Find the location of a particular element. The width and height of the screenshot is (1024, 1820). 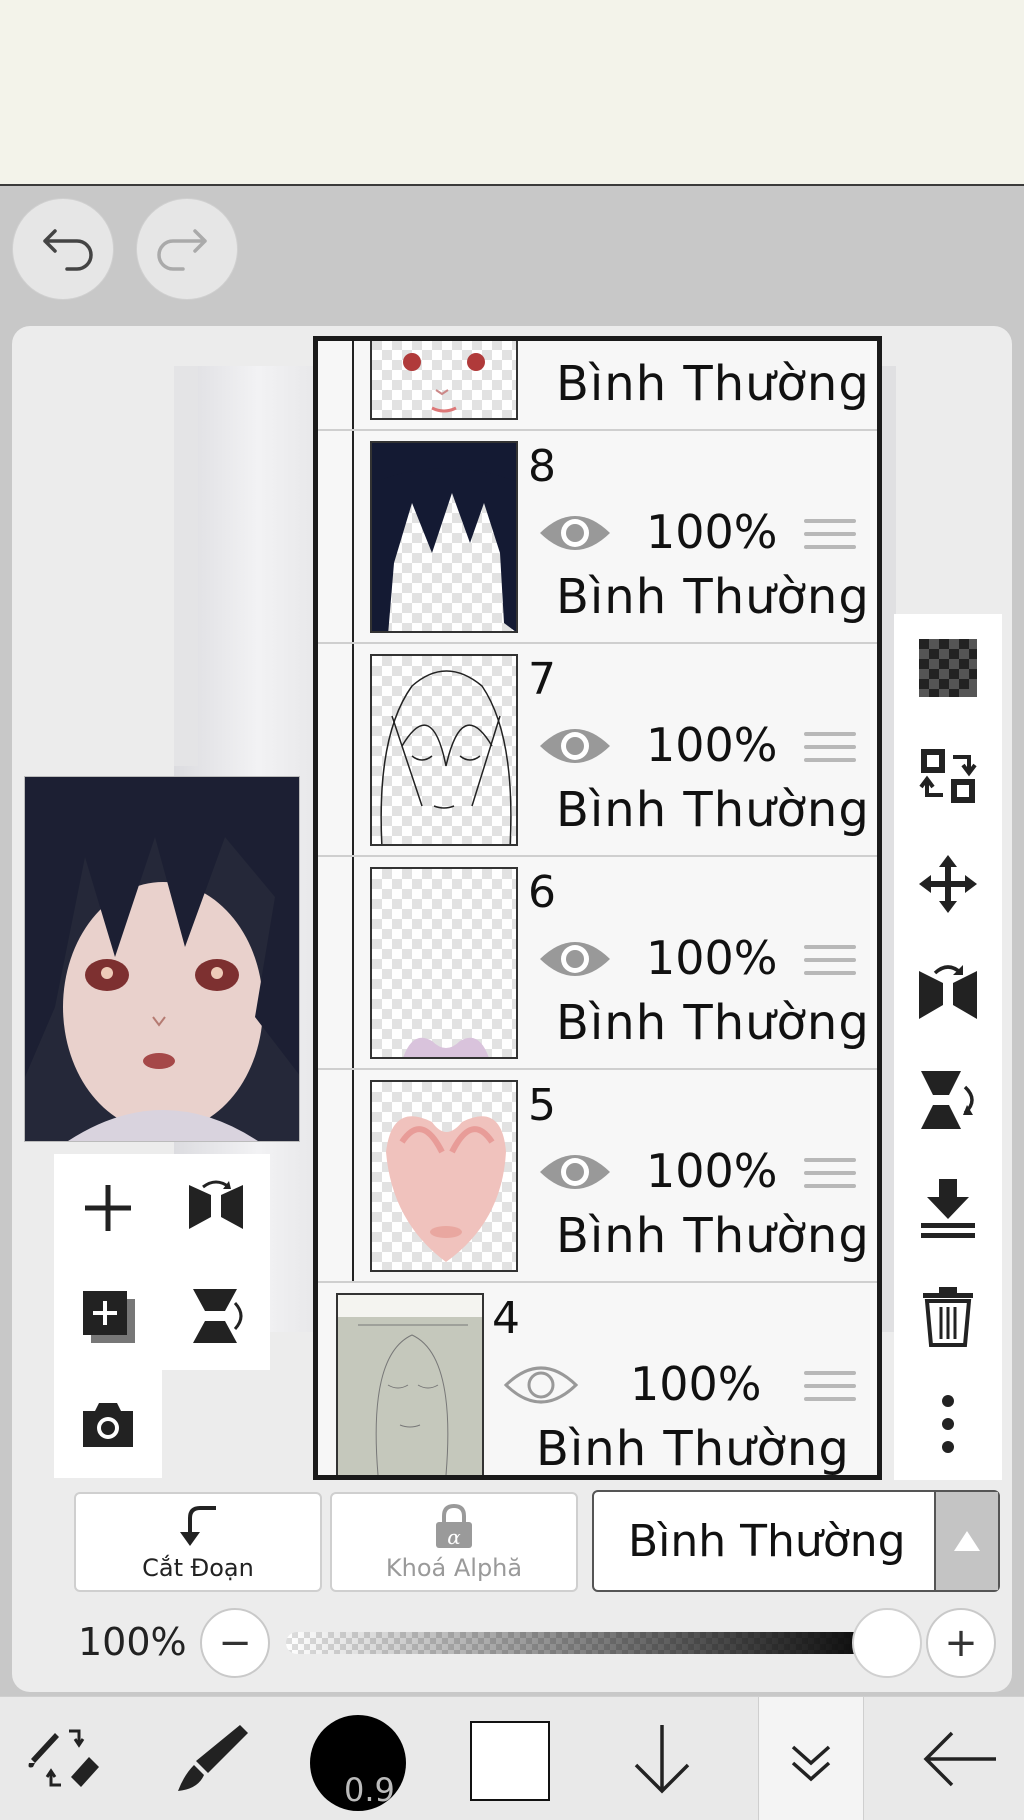

opacity-plus-button: + is located at coordinates (961, 1643).